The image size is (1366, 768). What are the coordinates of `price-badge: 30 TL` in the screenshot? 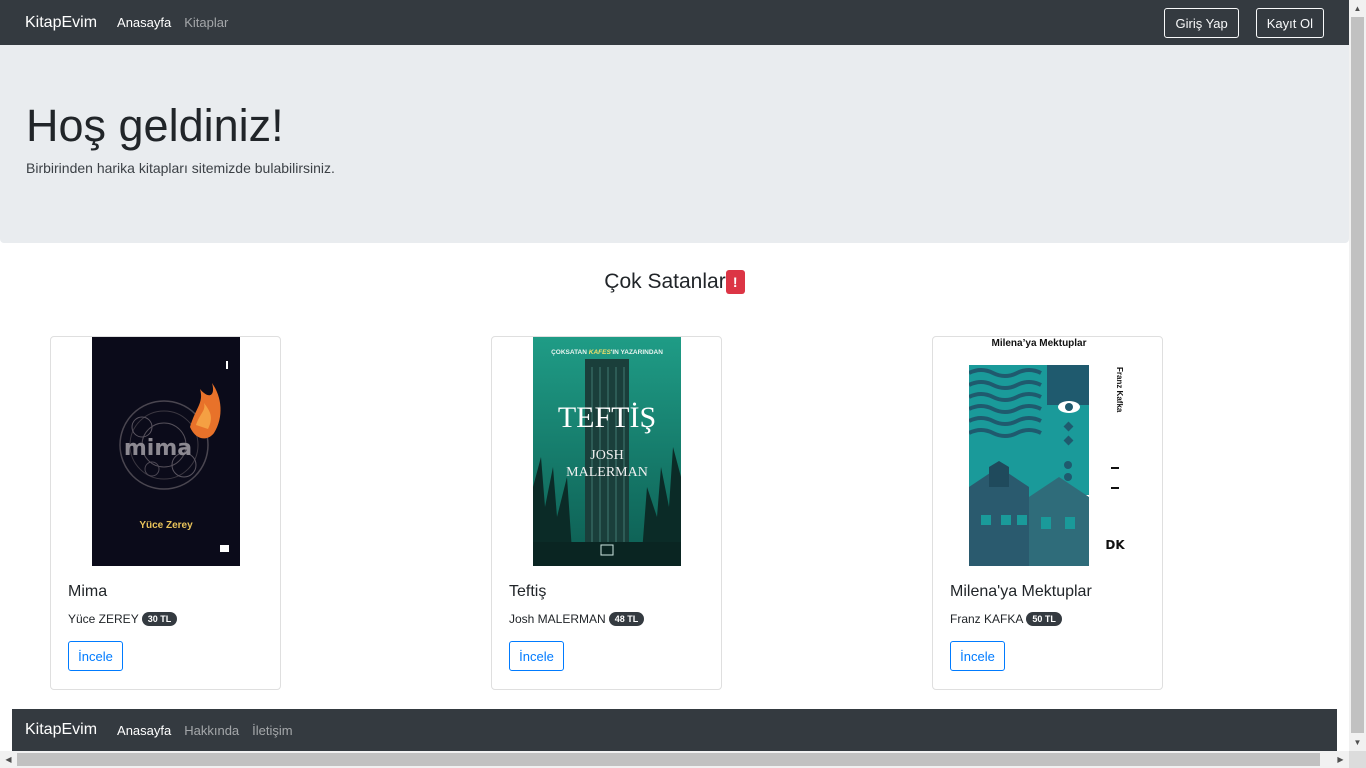 It's located at (159, 619).